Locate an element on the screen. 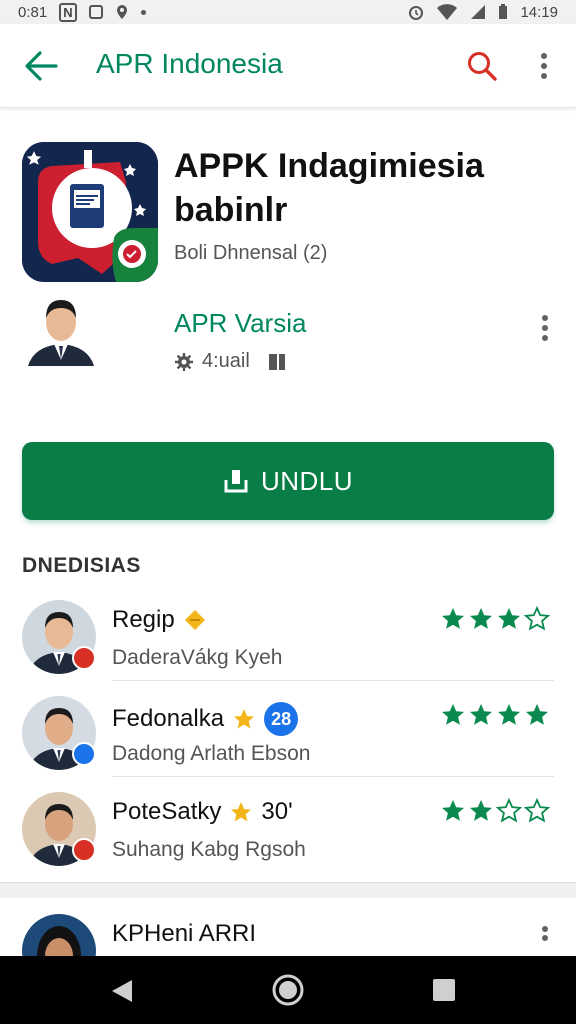 The width and height of the screenshot is (576, 1024). install-button-label: UNDLU is located at coordinates (307, 480).